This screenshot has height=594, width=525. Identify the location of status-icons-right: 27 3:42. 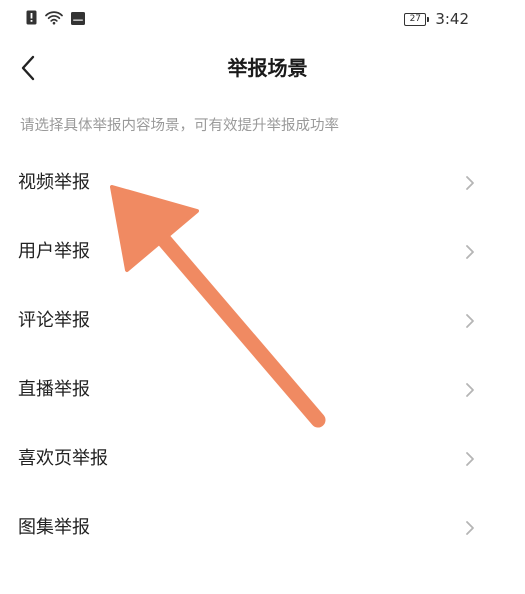
(436, 19).